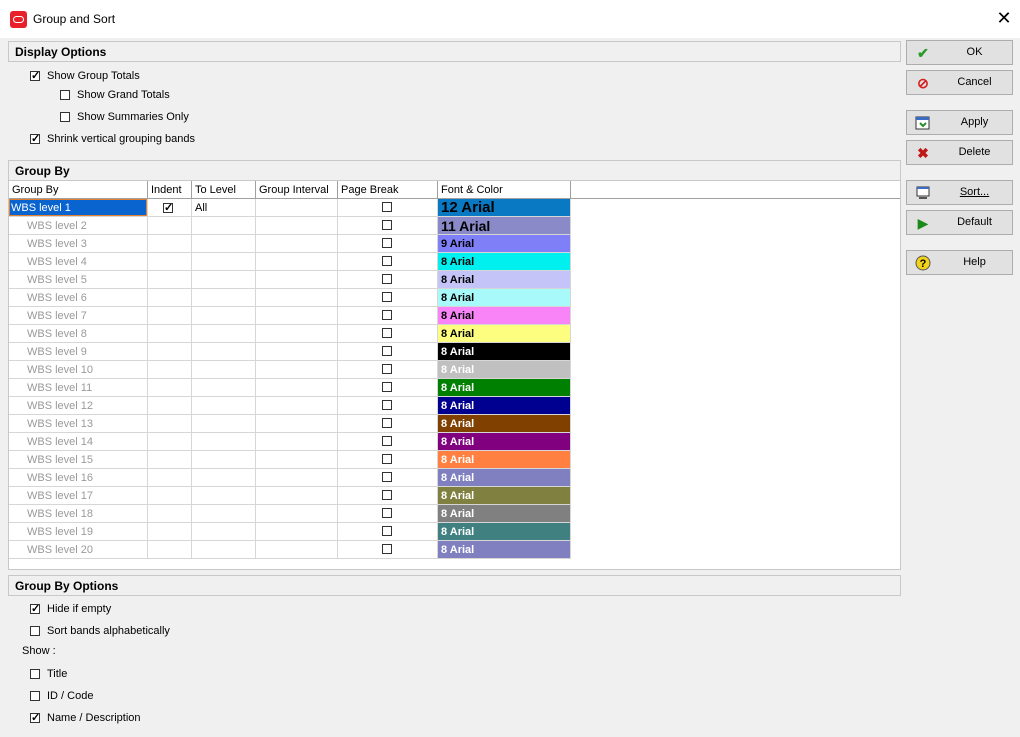 This screenshot has height=737, width=1020. What do you see at coordinates (78, 262) in the screenshot?
I see `group-by-cell: WBS level 4` at bounding box center [78, 262].